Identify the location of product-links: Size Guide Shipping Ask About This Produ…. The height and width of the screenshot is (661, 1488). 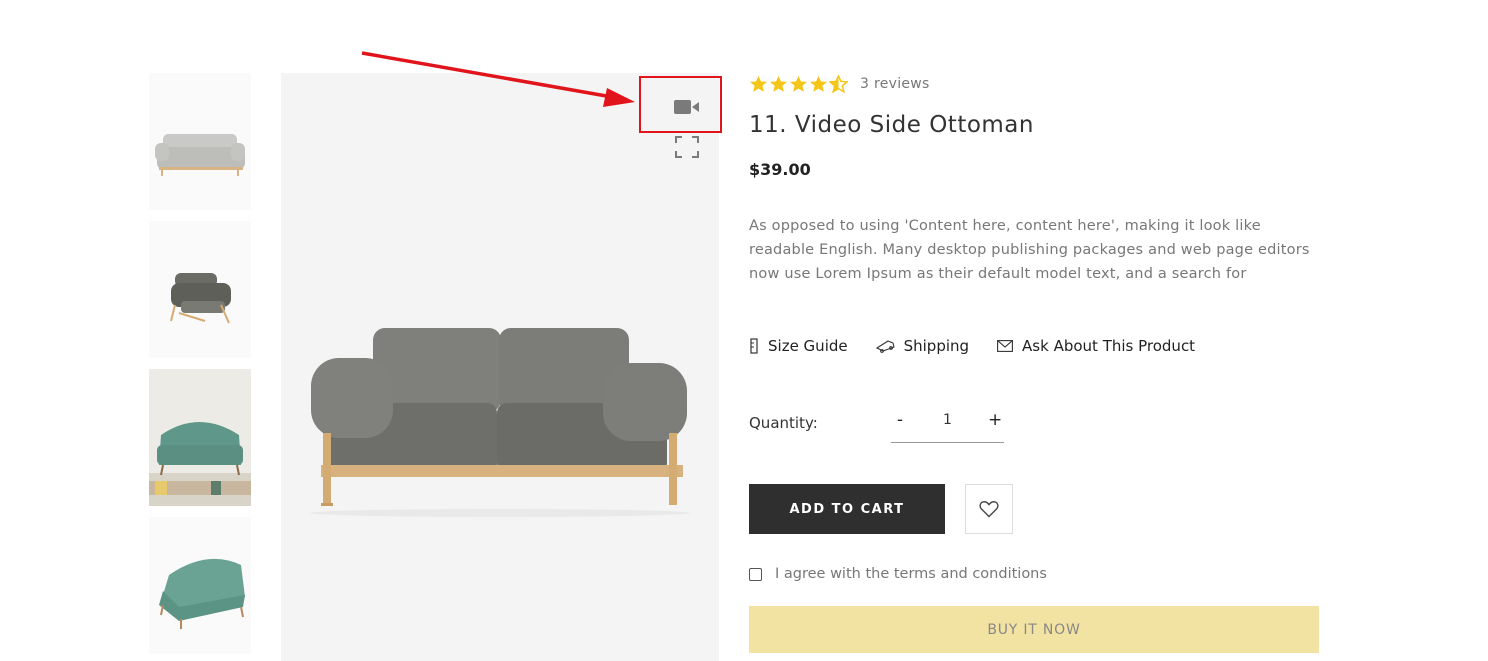
(986, 346).